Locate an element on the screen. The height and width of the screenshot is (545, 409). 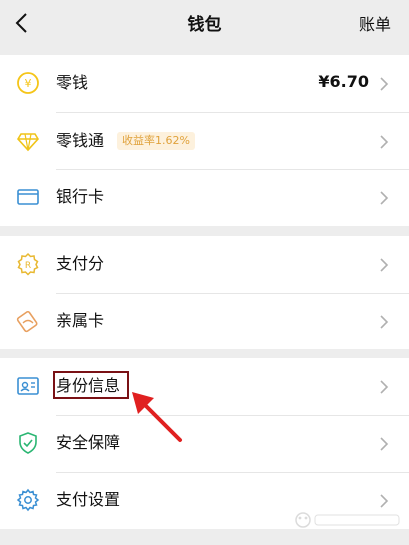
row-label: 零钱通 is located at coordinates (80, 140).